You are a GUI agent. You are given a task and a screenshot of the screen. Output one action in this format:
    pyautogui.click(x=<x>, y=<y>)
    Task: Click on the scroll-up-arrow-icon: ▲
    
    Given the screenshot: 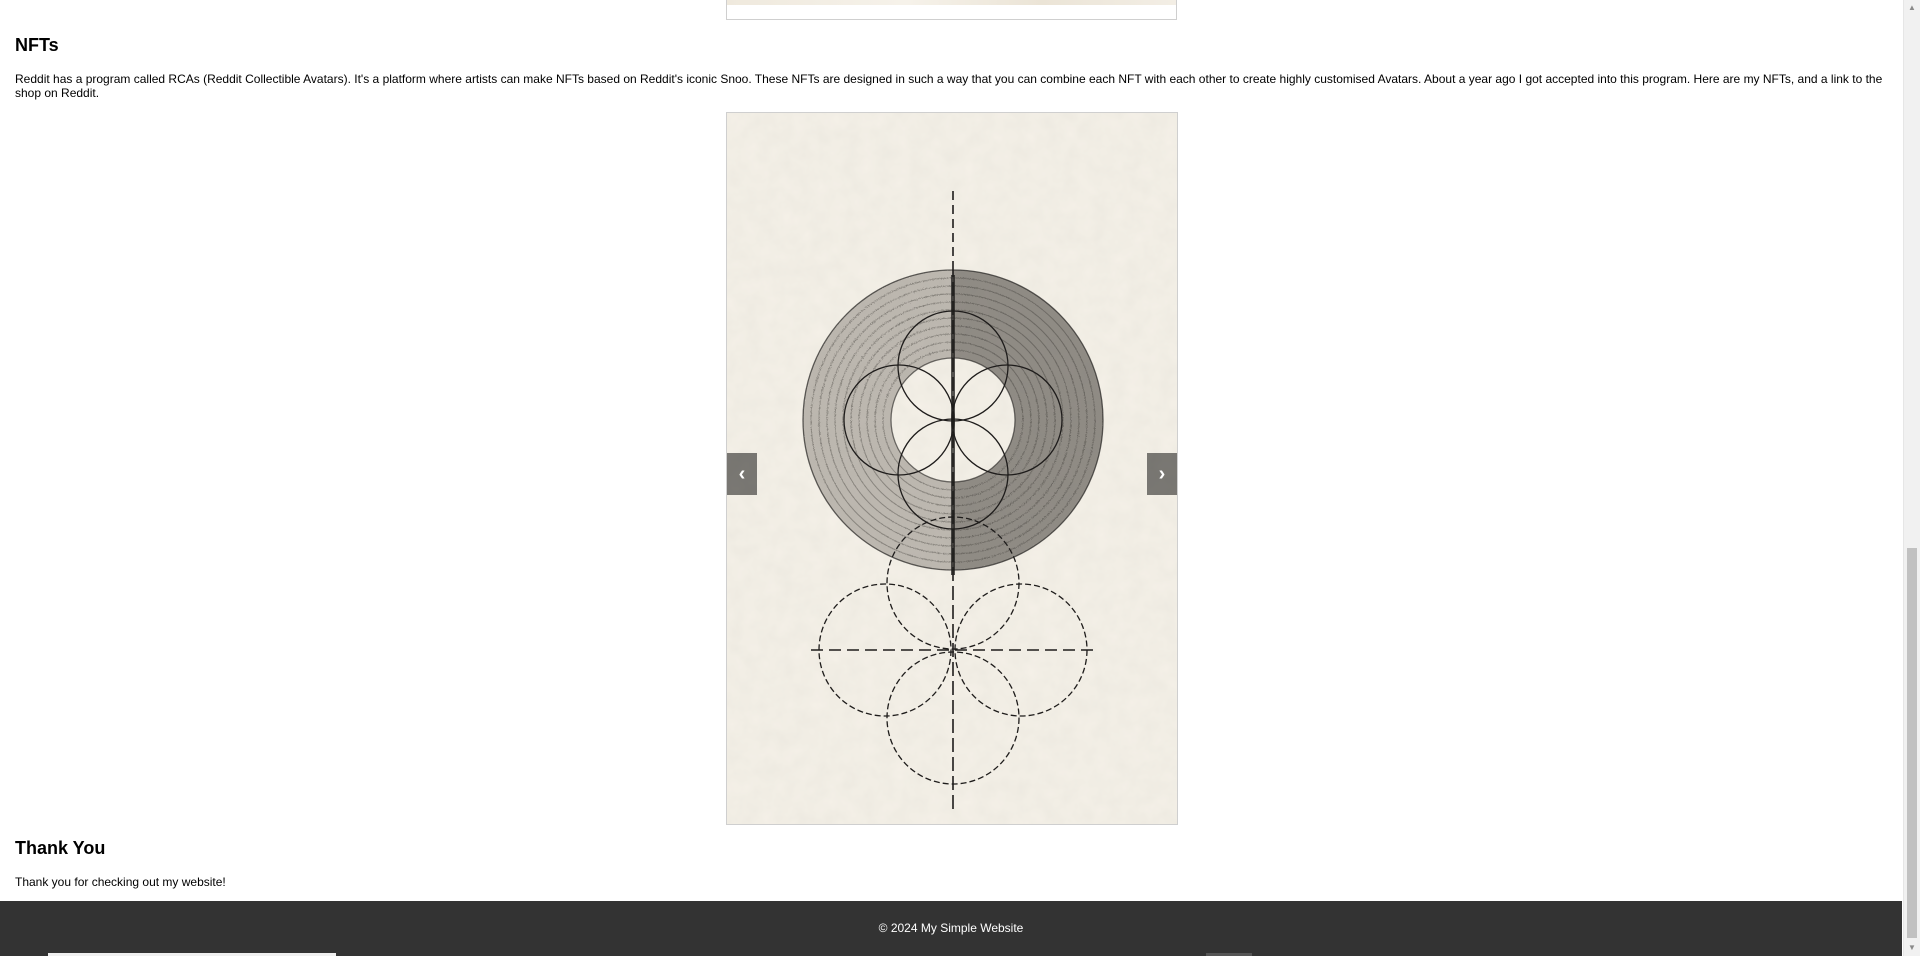 What is the action you would take?
    pyautogui.click(x=1912, y=8)
    